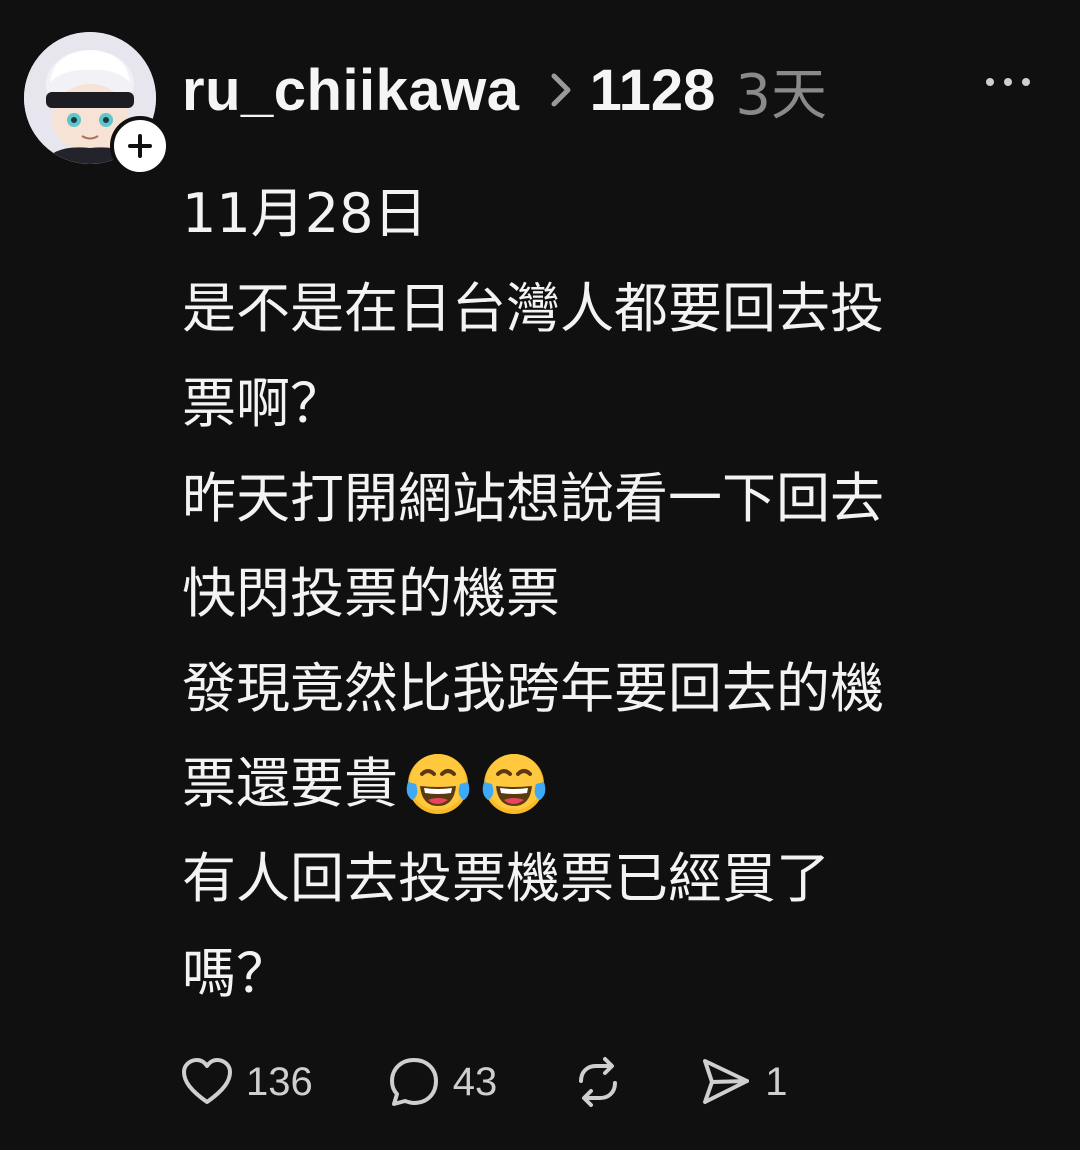 The width and height of the screenshot is (1080, 1150). What do you see at coordinates (442, 1082) in the screenshot?
I see `comment-button: 43` at bounding box center [442, 1082].